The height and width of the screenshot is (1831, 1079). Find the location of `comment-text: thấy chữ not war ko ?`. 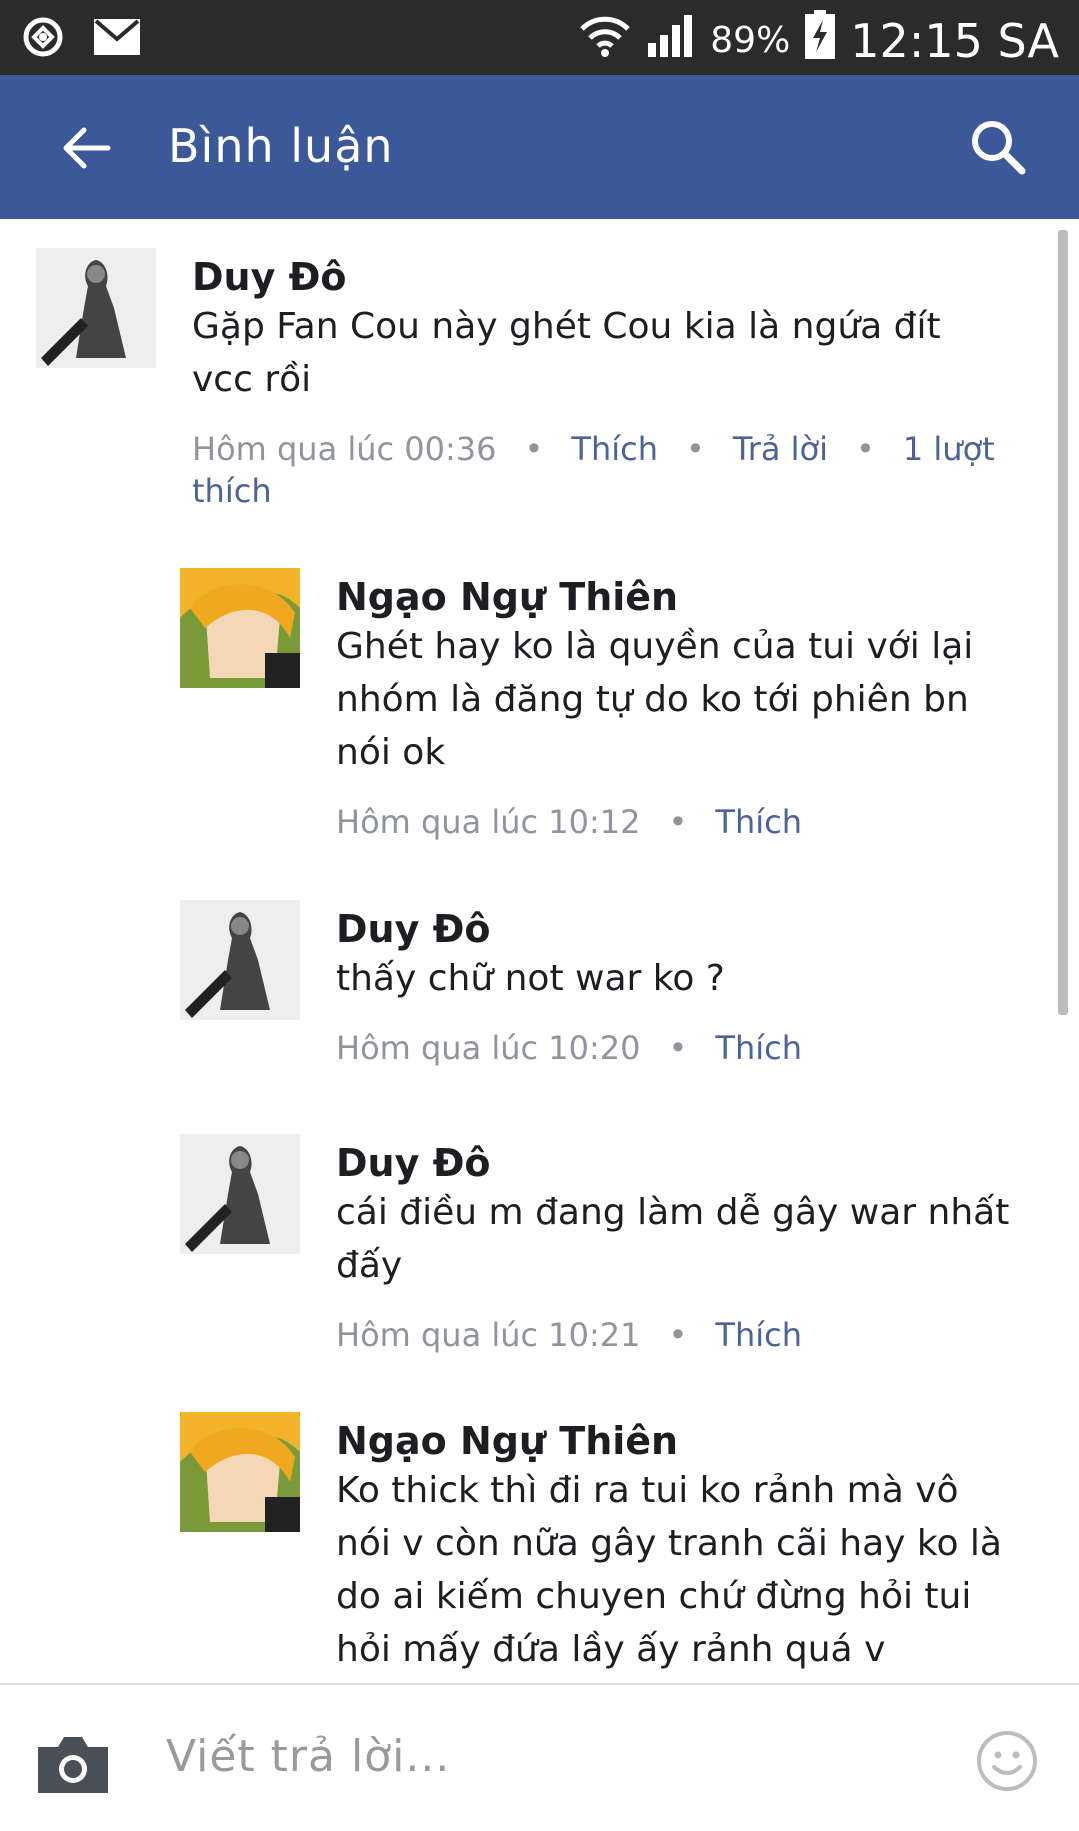

comment-text: thấy chữ not war ko ? is located at coordinates (530, 978).